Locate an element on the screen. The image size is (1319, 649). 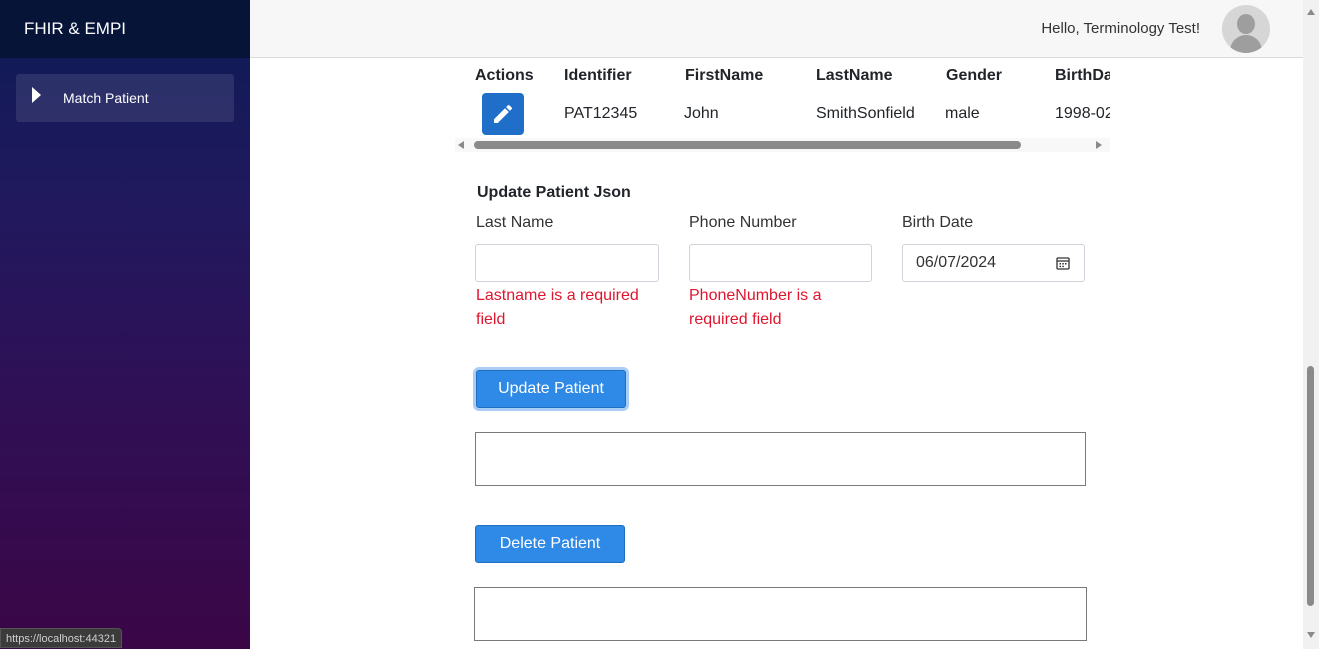
edit-button is located at coordinates (503, 114).